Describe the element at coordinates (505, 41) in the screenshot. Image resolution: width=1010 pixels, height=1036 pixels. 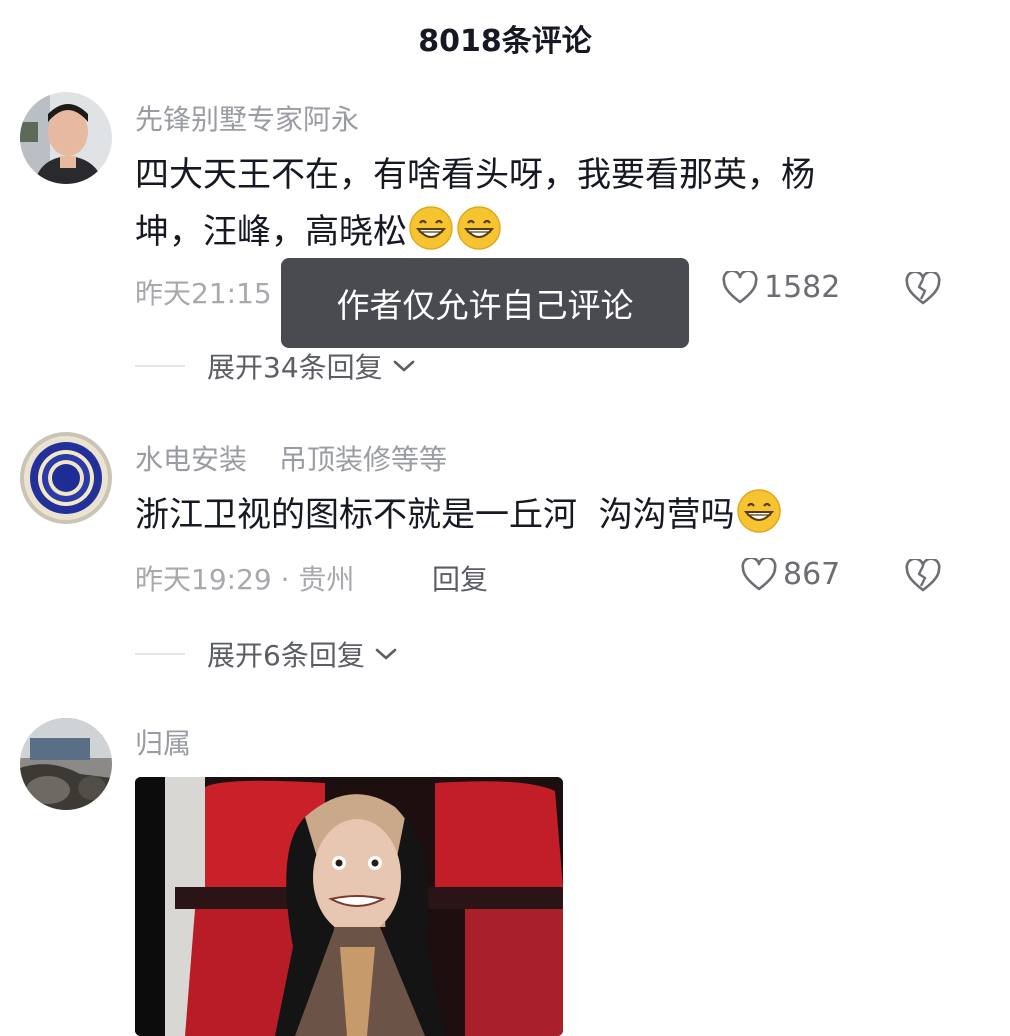
I see `comment-count-title: 8018条评论` at that location.